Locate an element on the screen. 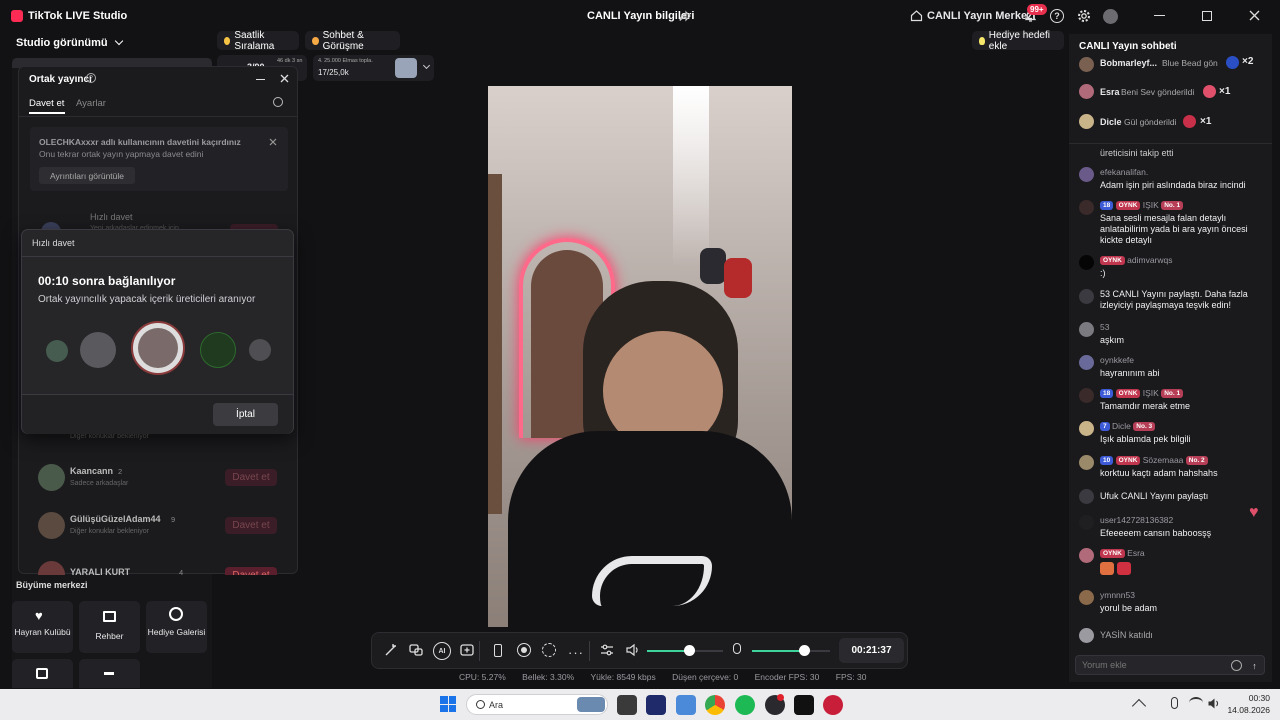 The width and height of the screenshot is (1280, 720). chat-message: YASİN katıldı is located at coordinates (1173, 635).